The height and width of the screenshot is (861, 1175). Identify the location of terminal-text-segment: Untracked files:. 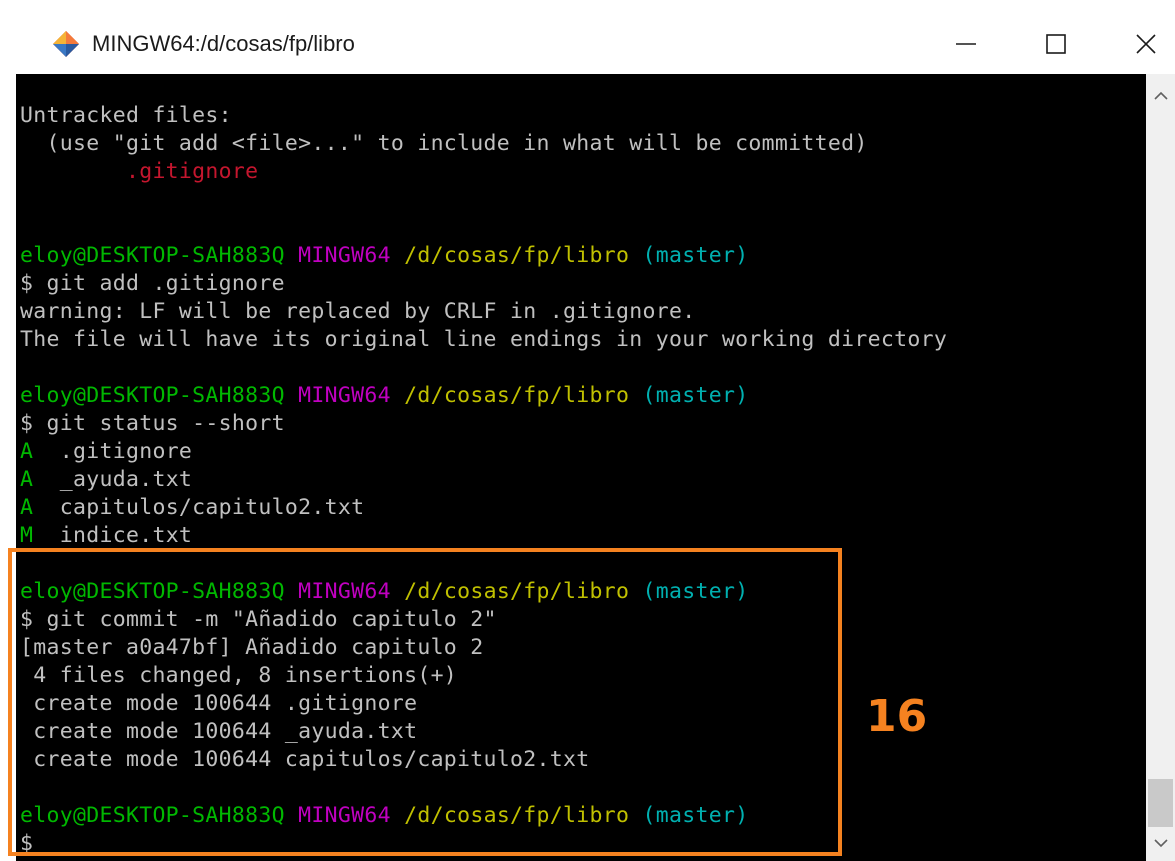
(126, 115).